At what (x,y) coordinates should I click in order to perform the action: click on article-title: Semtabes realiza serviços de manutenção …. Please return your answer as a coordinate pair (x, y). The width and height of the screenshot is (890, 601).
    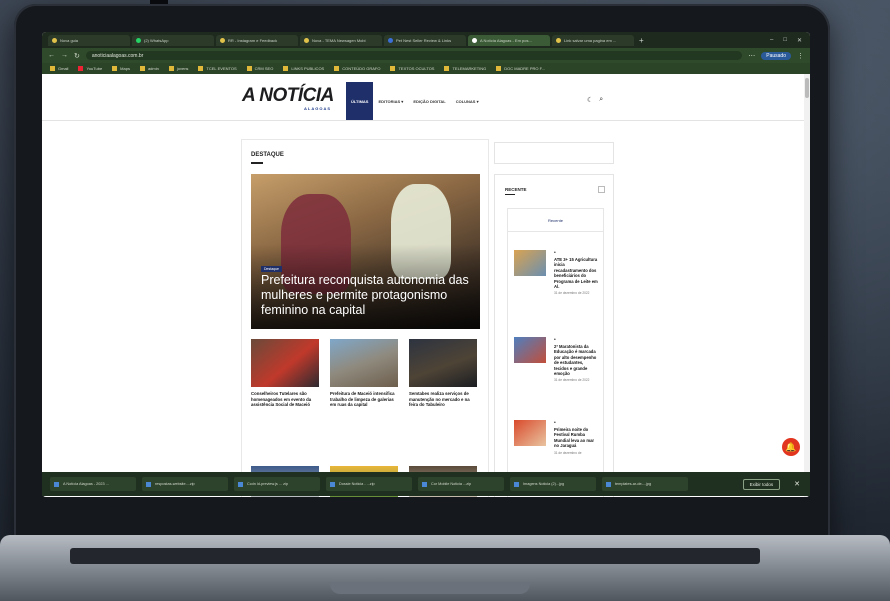
    Looking at the image, I should click on (443, 399).